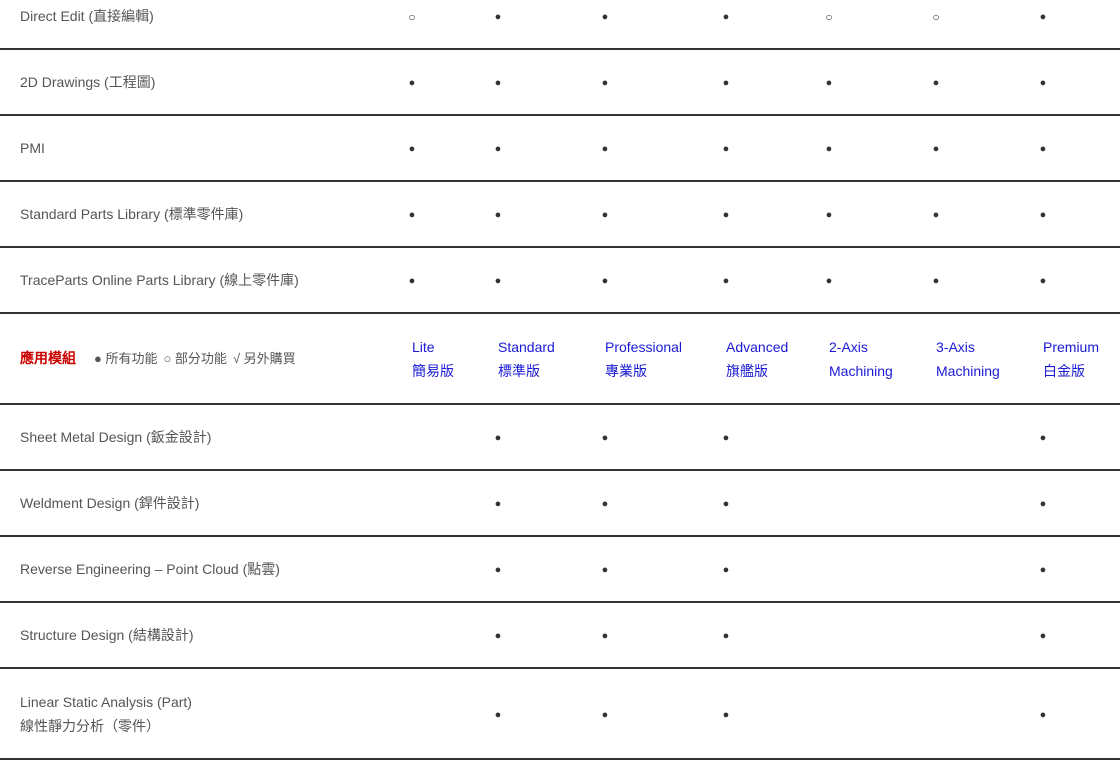 Image resolution: width=1120 pixels, height=776 pixels. What do you see at coordinates (423, 346) in the screenshot?
I see `edition-name: Lite` at bounding box center [423, 346].